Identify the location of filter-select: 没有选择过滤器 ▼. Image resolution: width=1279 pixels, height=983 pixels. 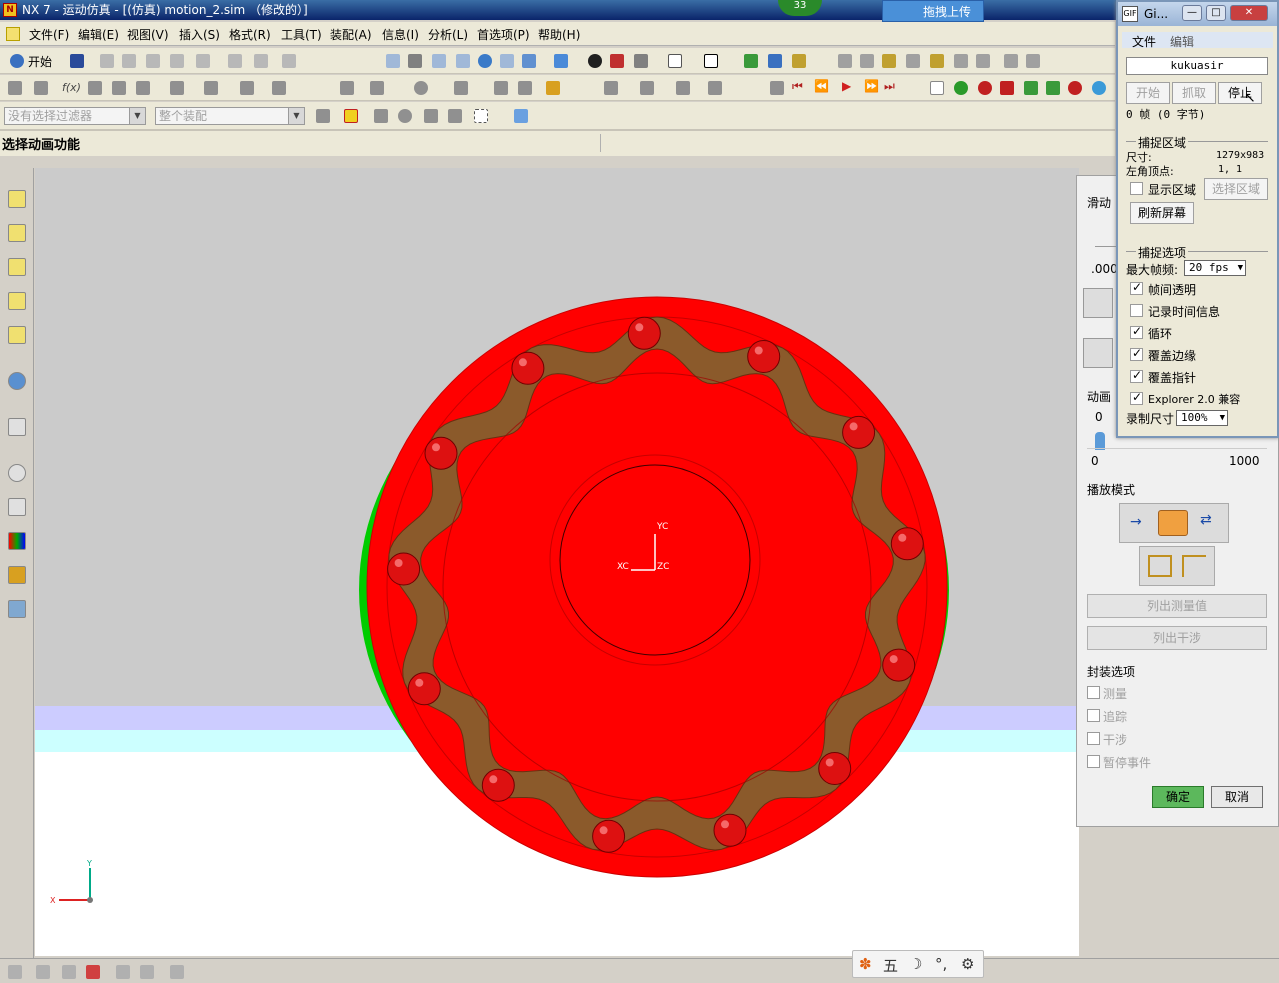
(75, 116).